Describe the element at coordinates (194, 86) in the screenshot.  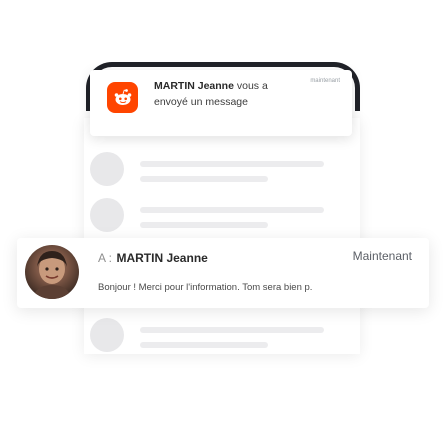
I see `notification-sender: MARTIN Jeanne` at that location.